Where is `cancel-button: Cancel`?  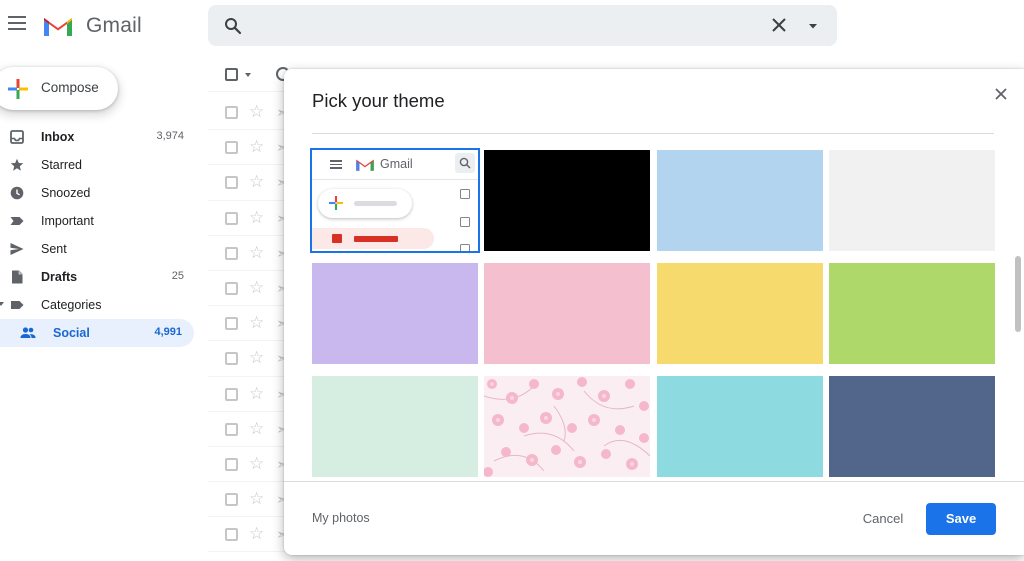 cancel-button: Cancel is located at coordinates (883, 519).